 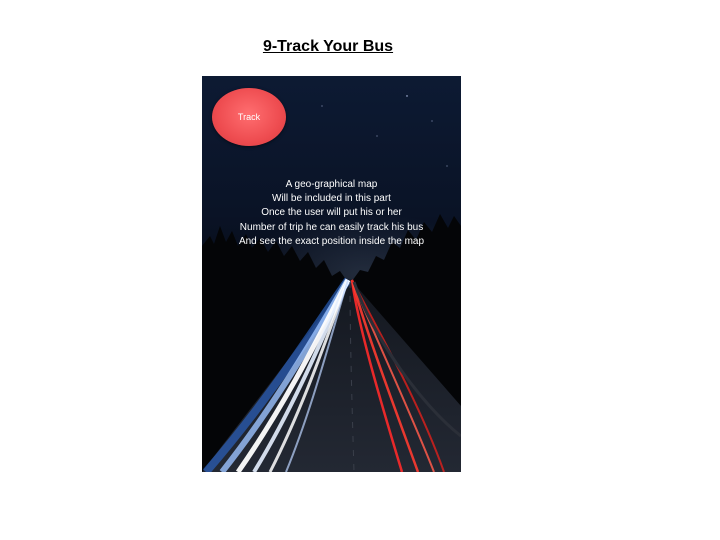 I want to click on description-line: A geo-graphical map, so click(x=331, y=184).